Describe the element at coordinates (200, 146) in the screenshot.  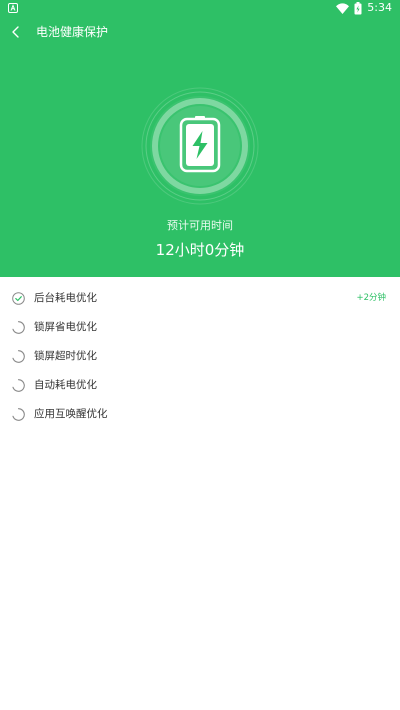
I see `battery-charging-graphic` at that location.